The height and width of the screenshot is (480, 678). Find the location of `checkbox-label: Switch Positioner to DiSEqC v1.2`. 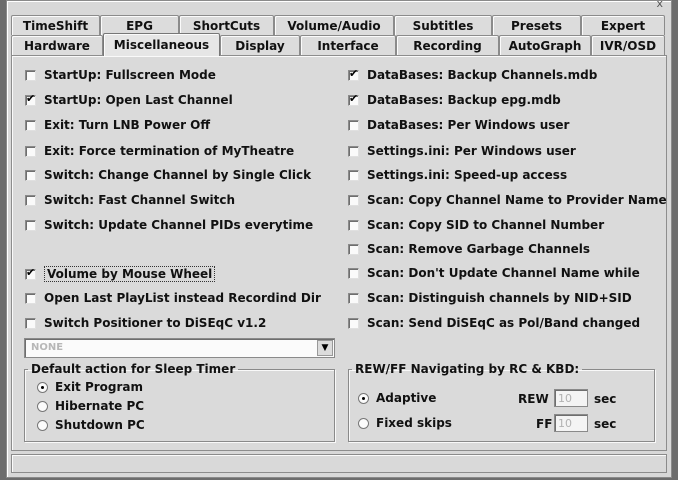

checkbox-label: Switch Positioner to DiSEqC v1.2 is located at coordinates (155, 323).